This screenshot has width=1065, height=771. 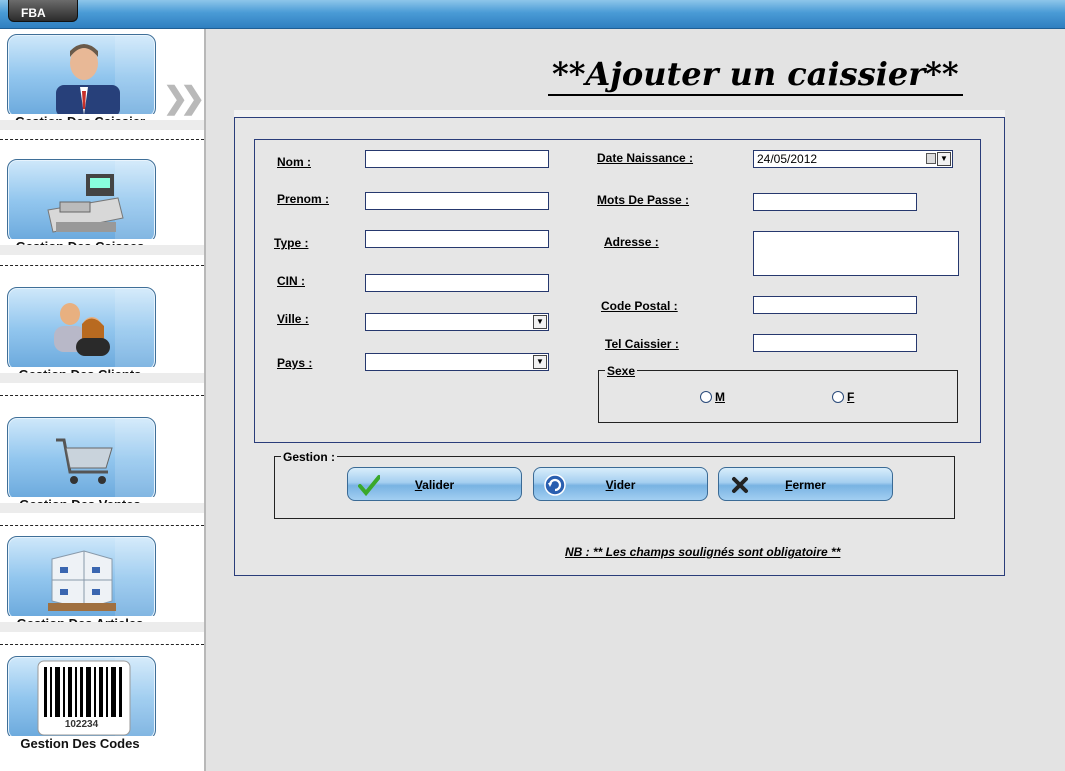 I want to click on ville-label: Ville :, so click(x=293, y=319).